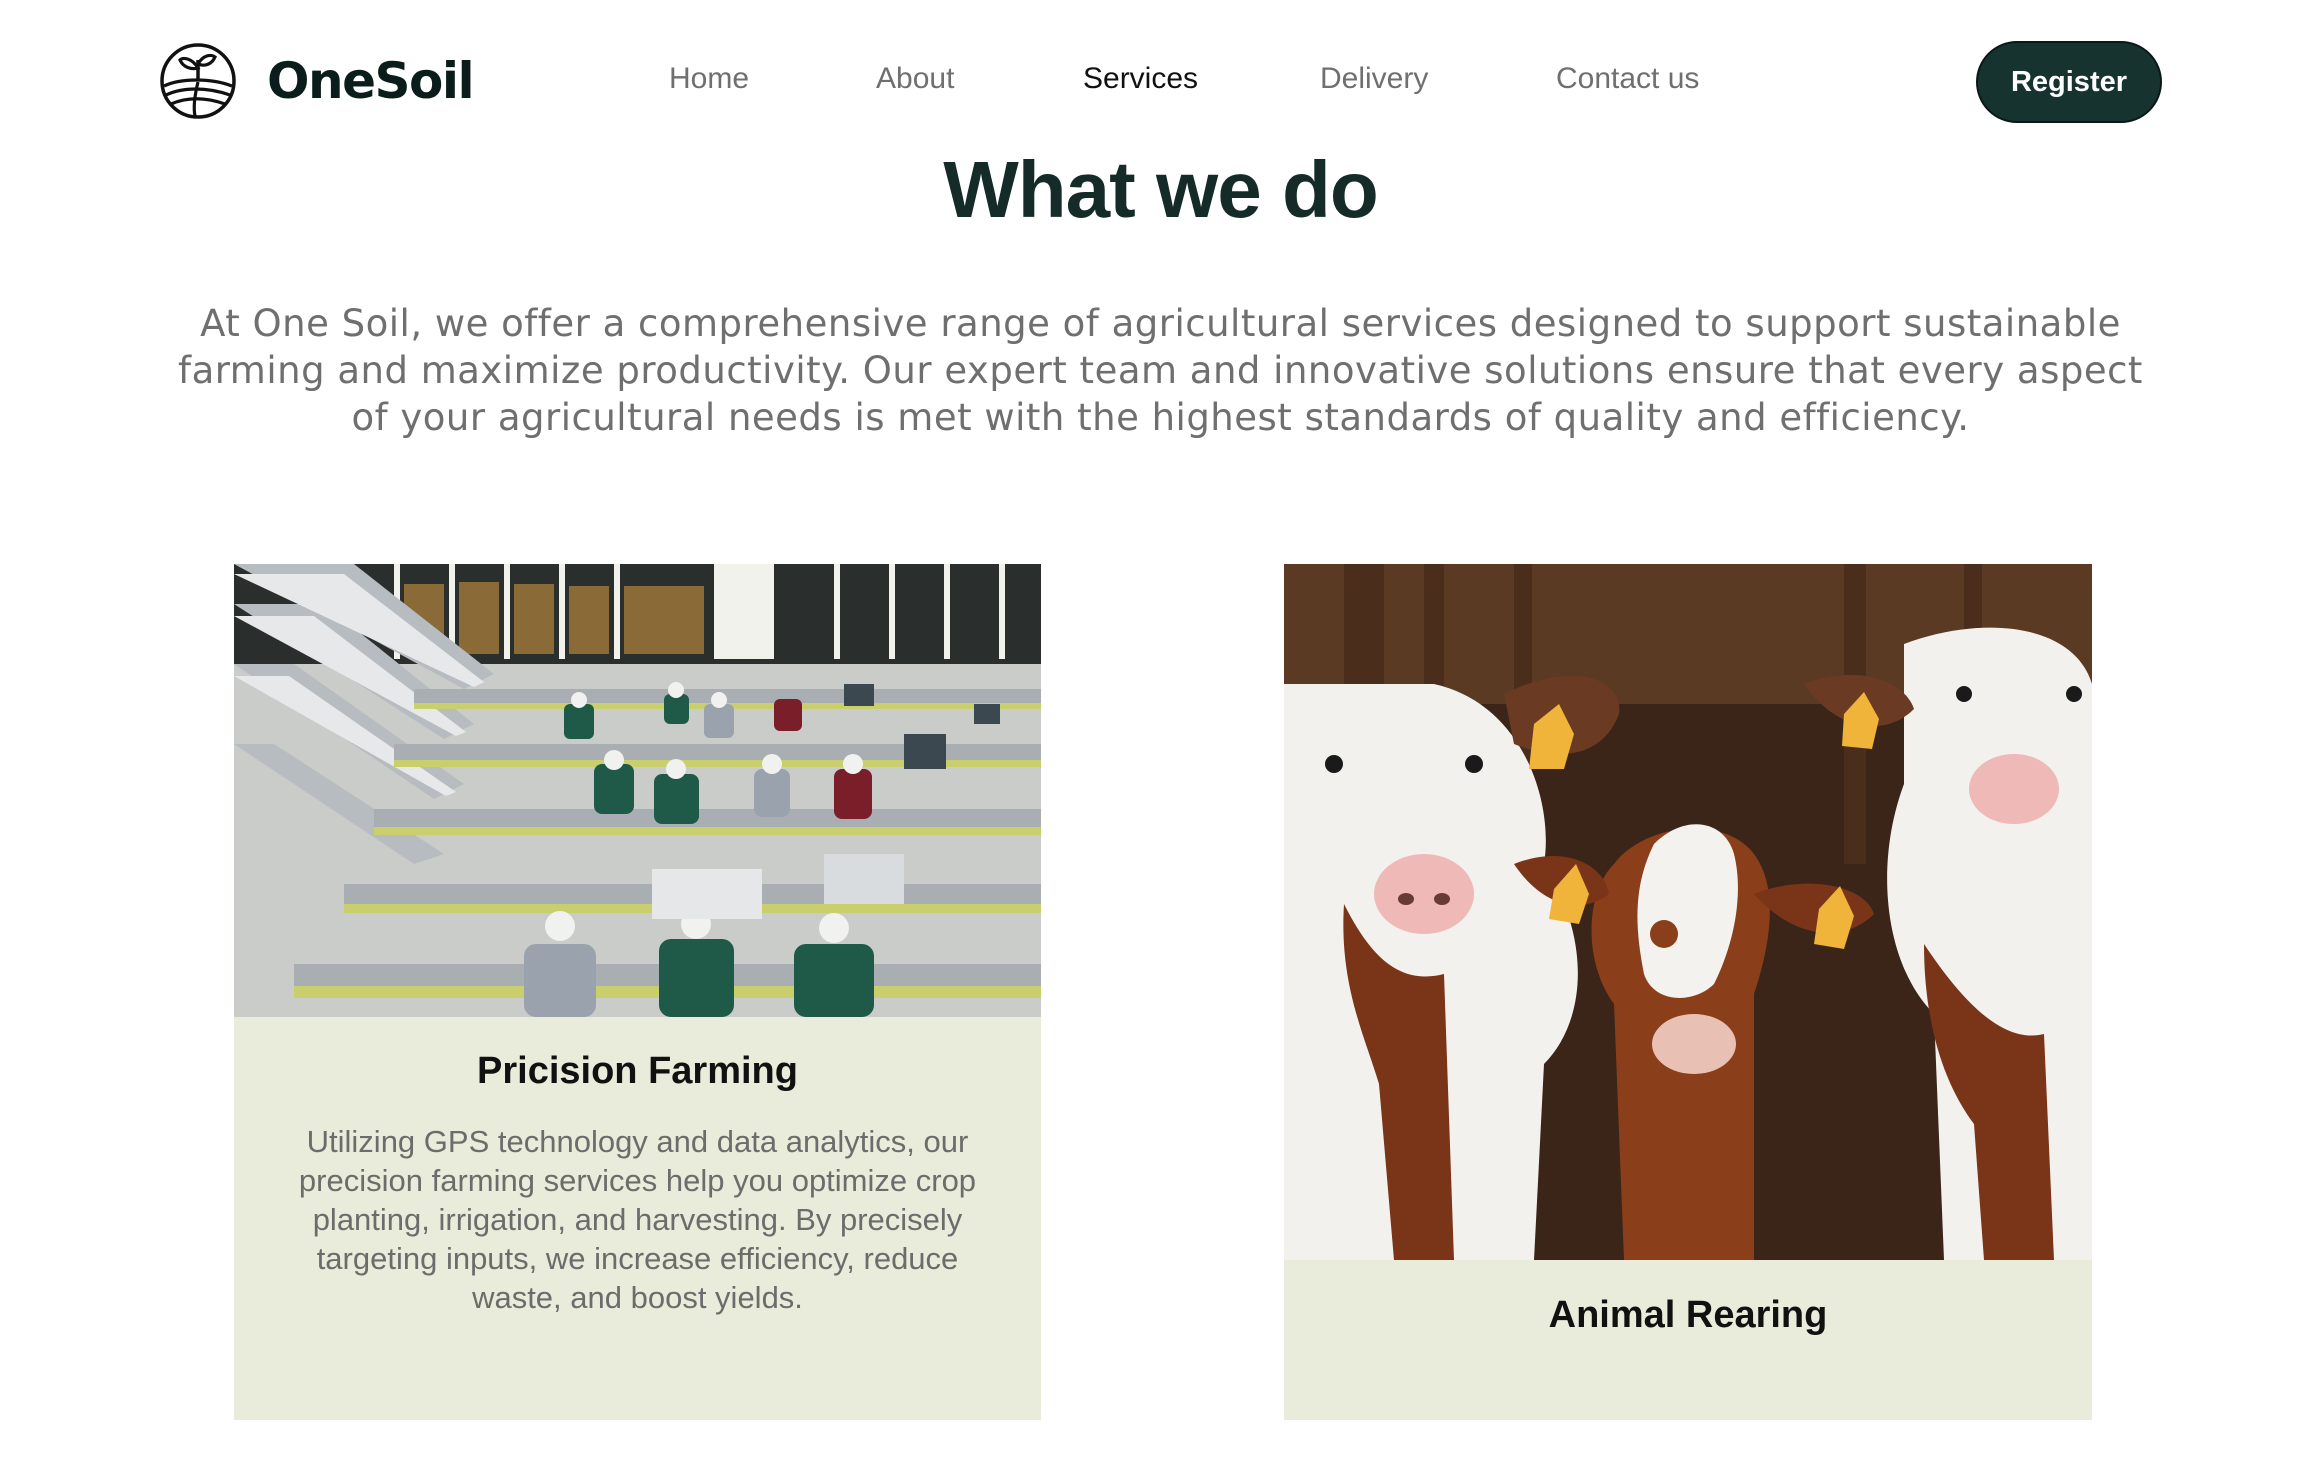 Image resolution: width=2321 pixels, height=1481 pixels. Describe the element at coordinates (1160, 189) in the screenshot. I see `page-title: What we do` at that location.